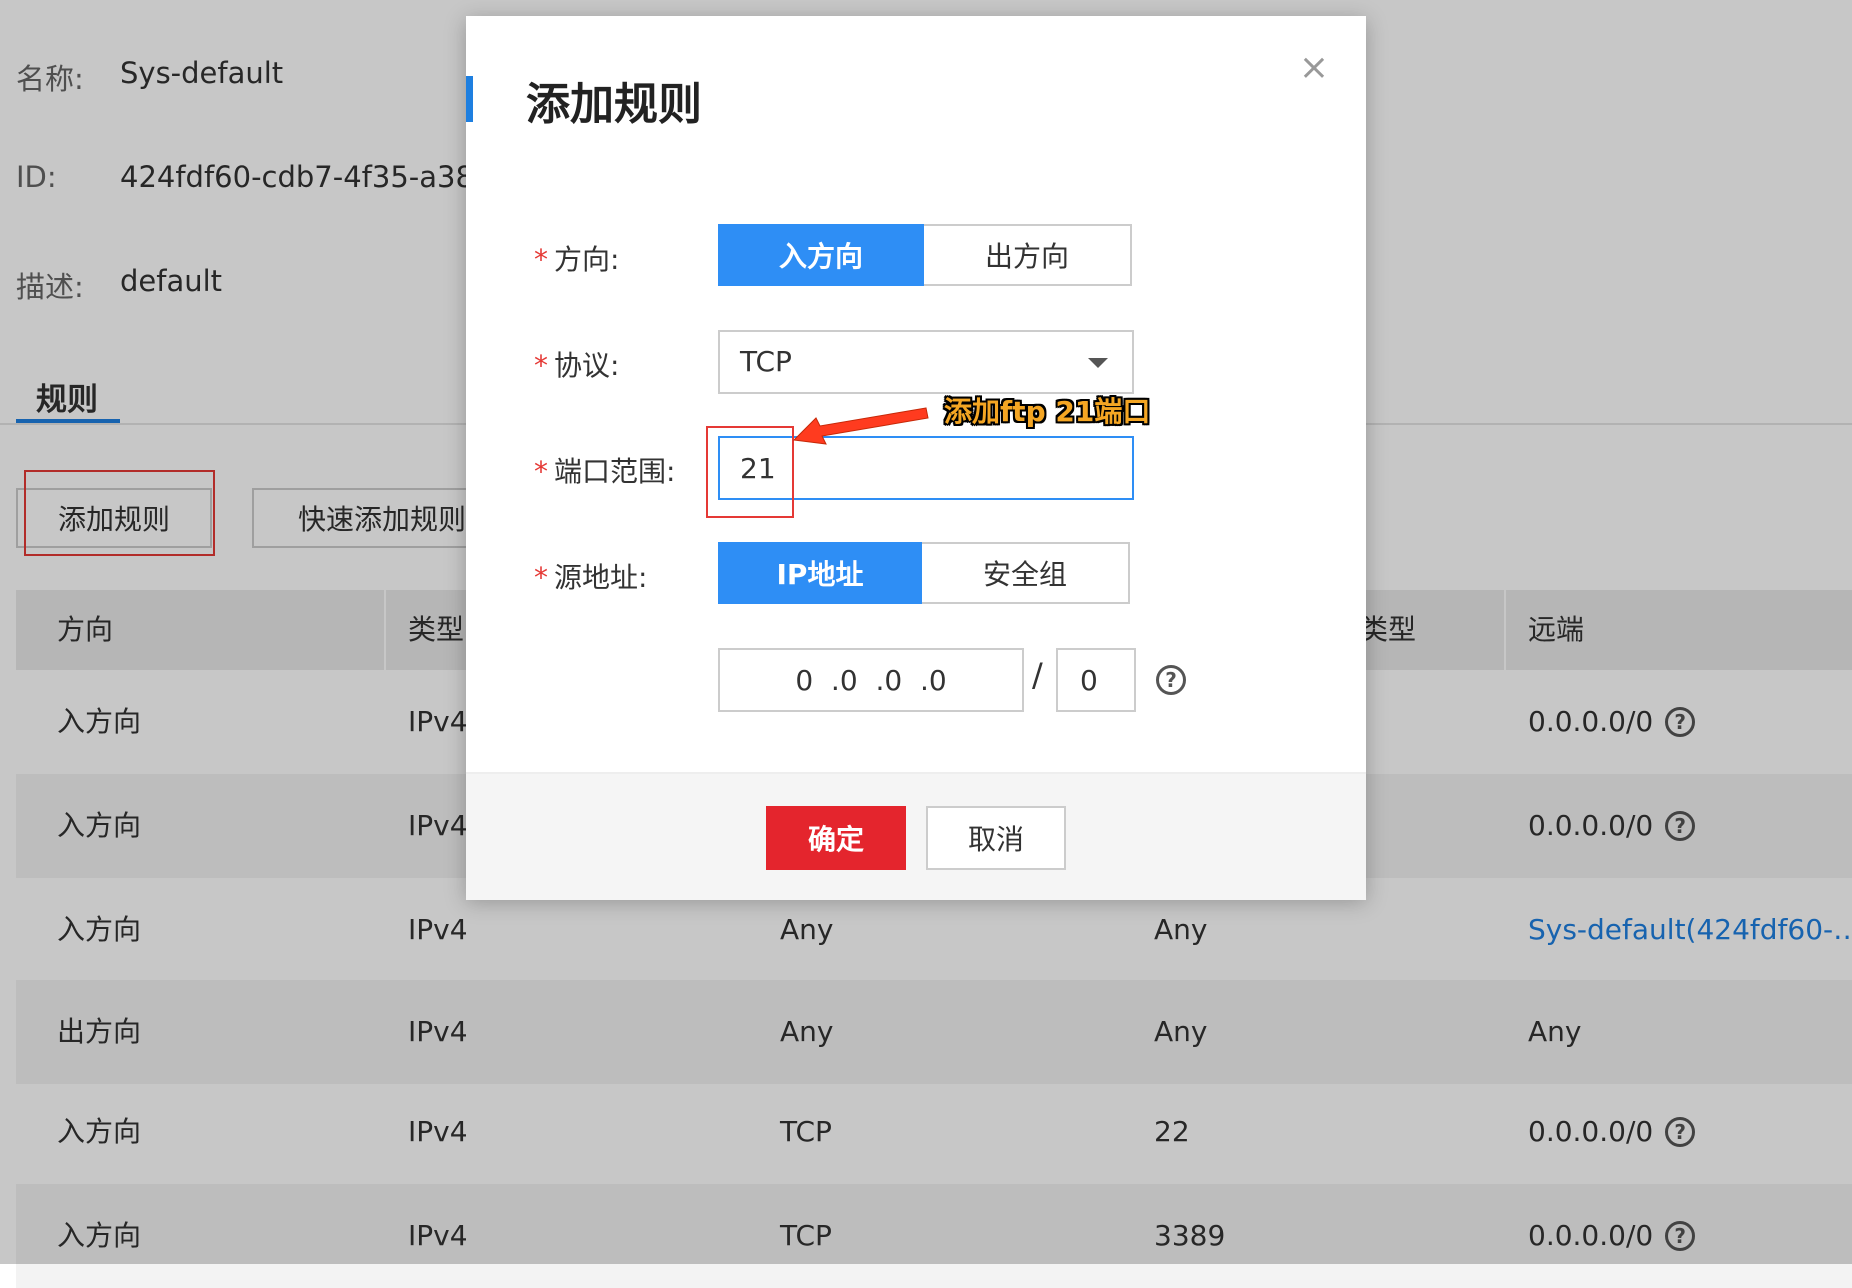 This screenshot has width=1852, height=1288. What do you see at coordinates (820, 573) in the screenshot?
I see `source-ip-option: IP地址` at bounding box center [820, 573].